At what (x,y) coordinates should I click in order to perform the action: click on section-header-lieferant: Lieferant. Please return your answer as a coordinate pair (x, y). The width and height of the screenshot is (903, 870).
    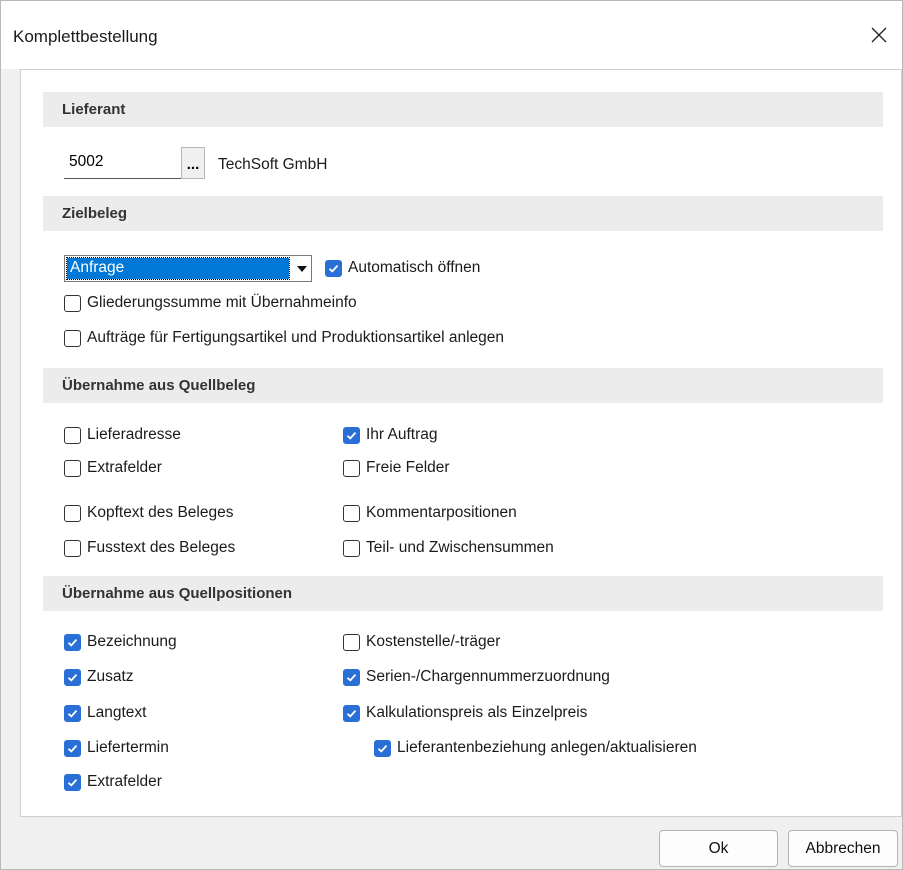
    Looking at the image, I should click on (463, 109).